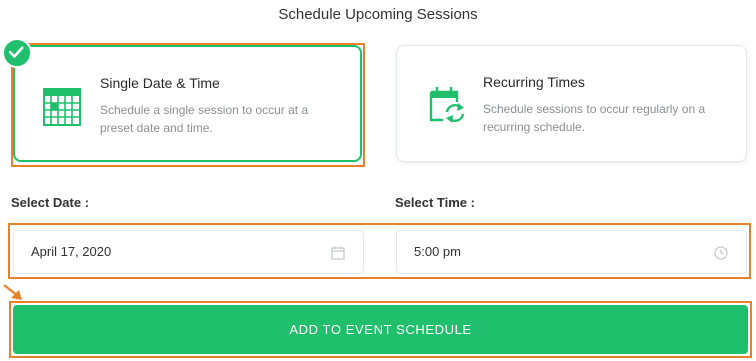 The width and height of the screenshot is (756, 361). I want to click on time-input: 5:00 pm, so click(571, 252).